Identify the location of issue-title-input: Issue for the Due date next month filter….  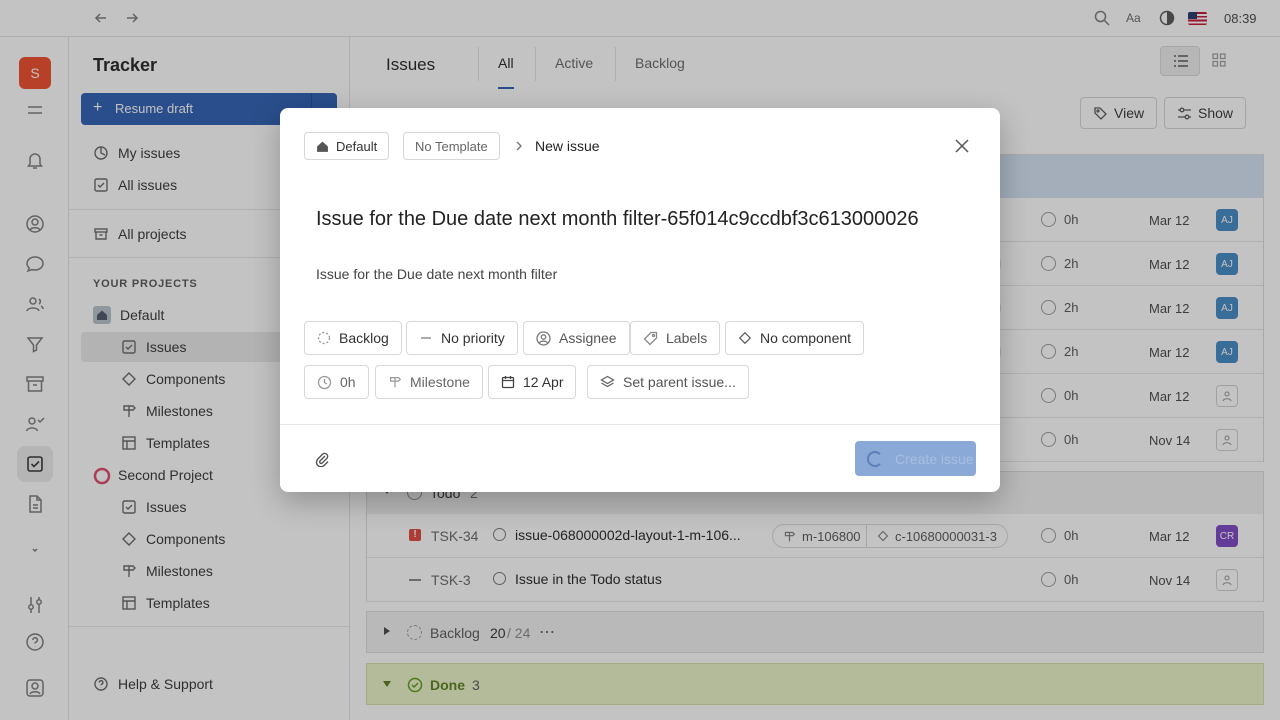
(617, 219).